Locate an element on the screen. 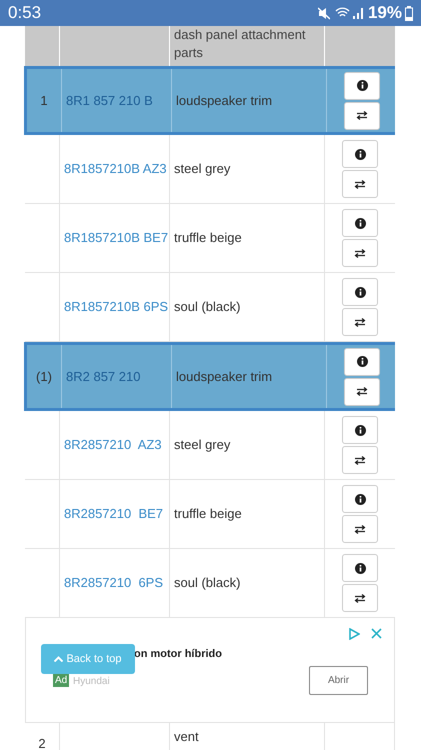  open-button: Abrir is located at coordinates (338, 680).